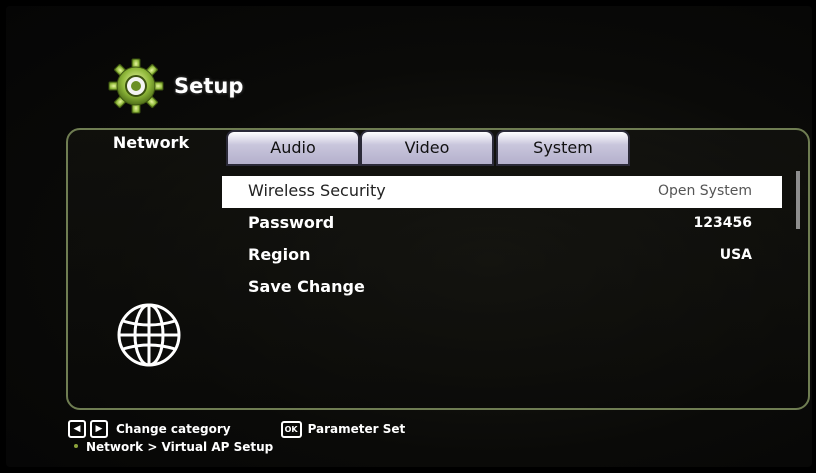 The width and height of the screenshot is (816, 473). Describe the element at coordinates (99, 429) in the screenshot. I see `arrow-right-key-icon: ▶` at that location.